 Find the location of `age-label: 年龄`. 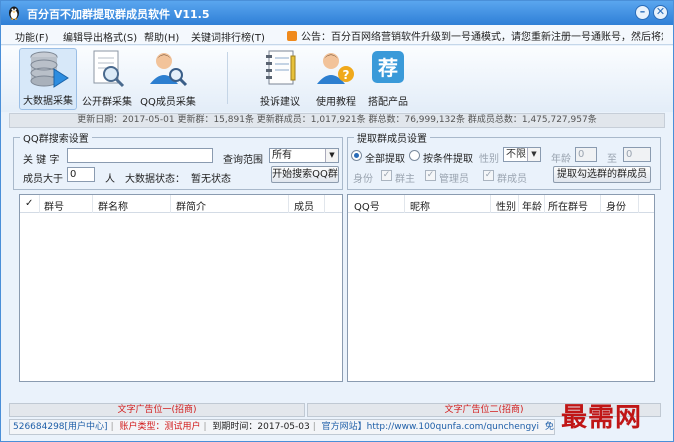

age-label: 年龄 is located at coordinates (561, 159).